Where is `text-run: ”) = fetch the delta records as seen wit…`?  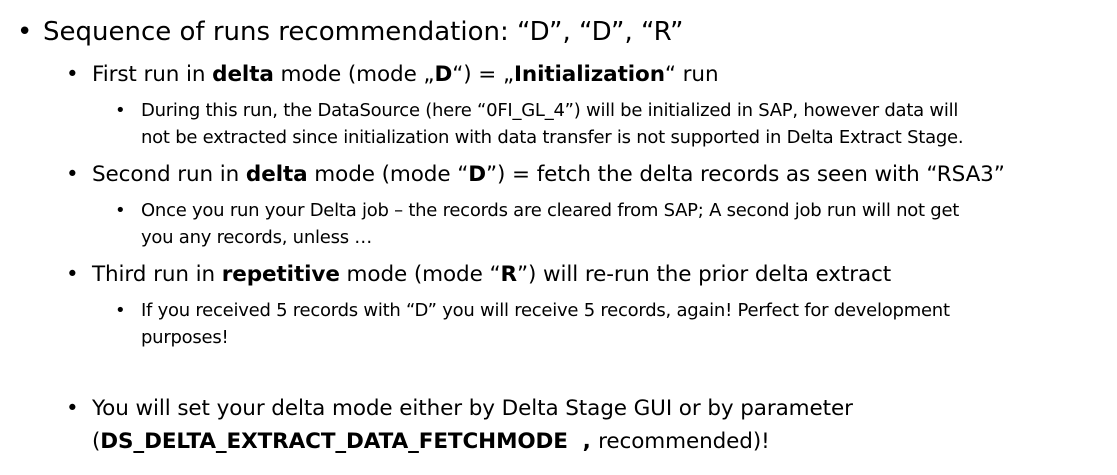
text-run: ”) = fetch the delta records as seen wit… is located at coordinates (745, 174).